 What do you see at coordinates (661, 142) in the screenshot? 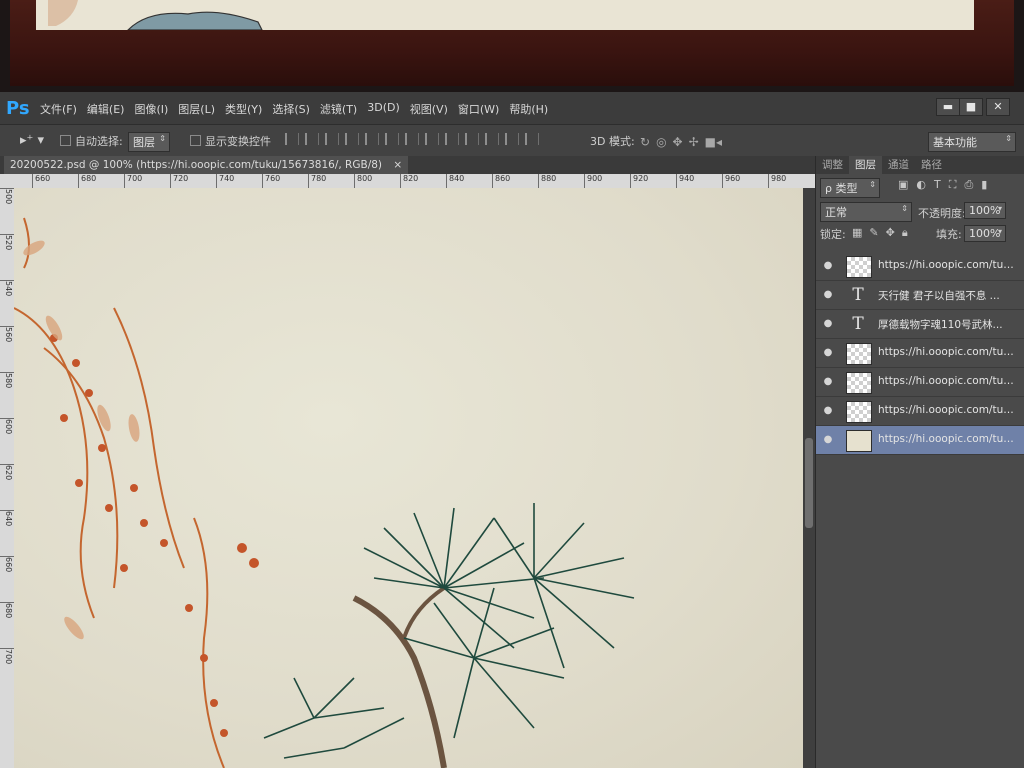
I see `roll-3d-icon: ◎` at bounding box center [661, 142].